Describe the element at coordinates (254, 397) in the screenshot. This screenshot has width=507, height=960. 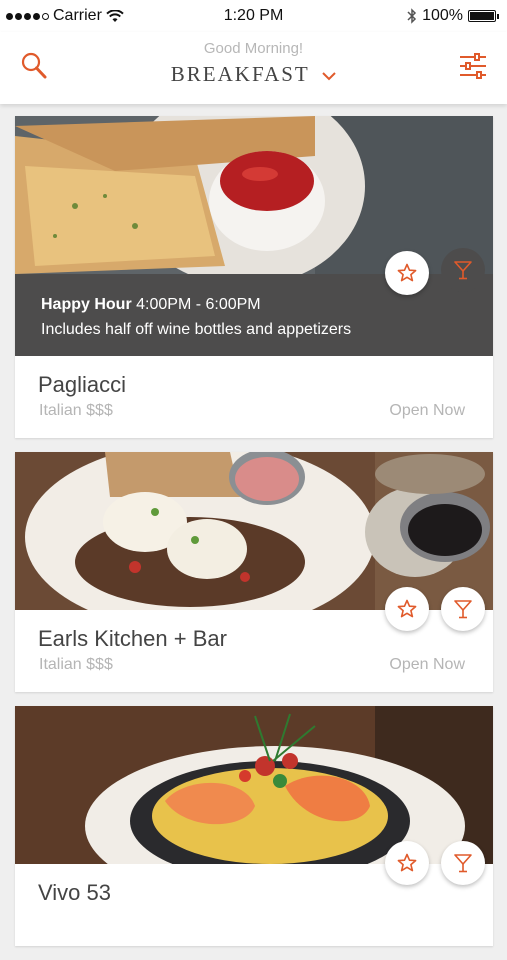
I see `restaurant-info: Pagliacci Italian $$$ Open Now` at that location.